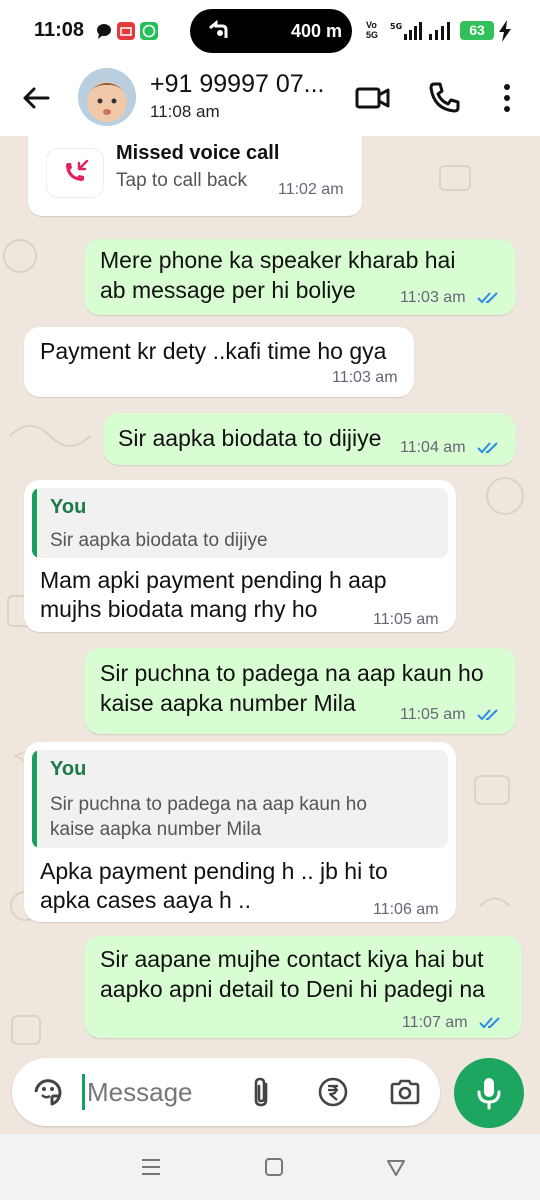 This screenshot has width=540, height=1200. What do you see at coordinates (159, 540) in the screenshot?
I see `quote-text: Sir aapka biodata to dijiye` at bounding box center [159, 540].